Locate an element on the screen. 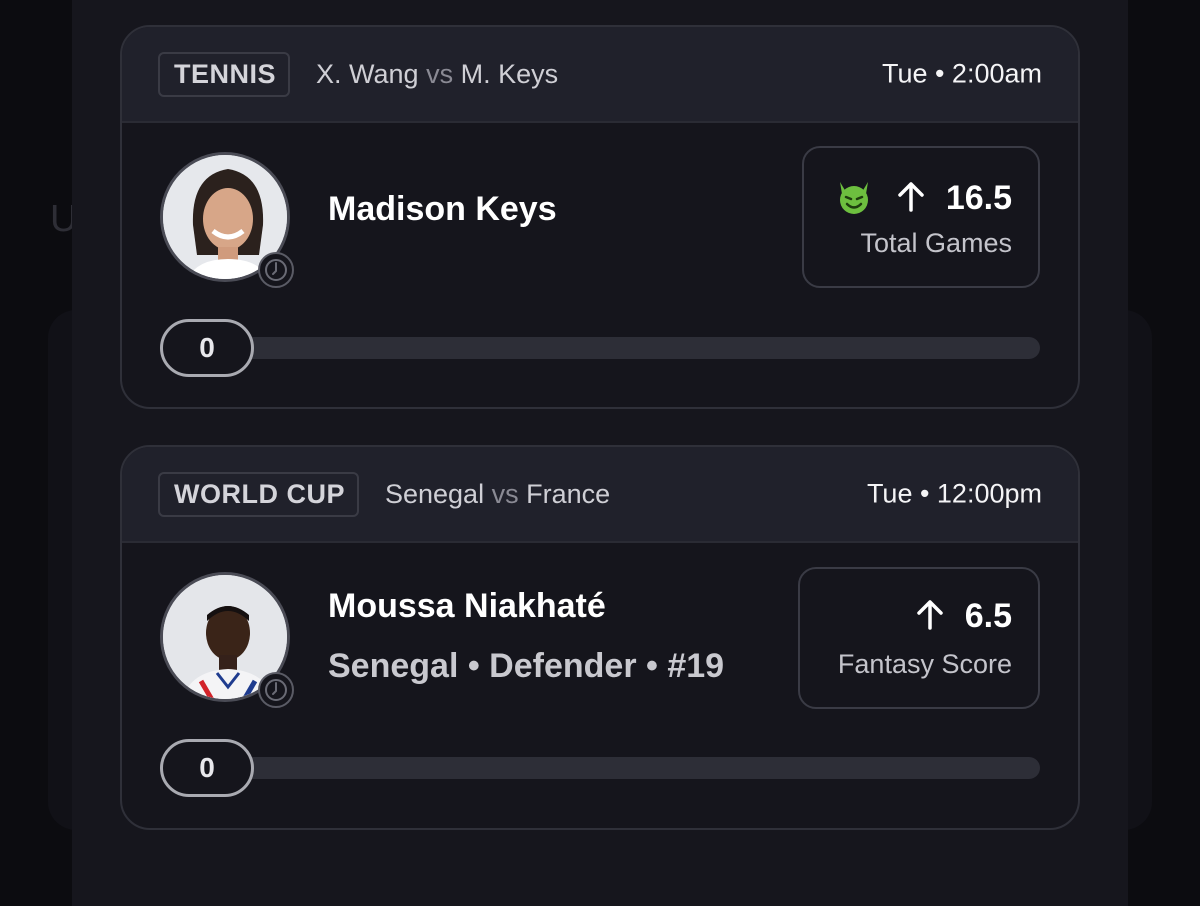 Image resolution: width=1200 pixels, height=906 pixels. demon-emoji-icon is located at coordinates (854, 198).